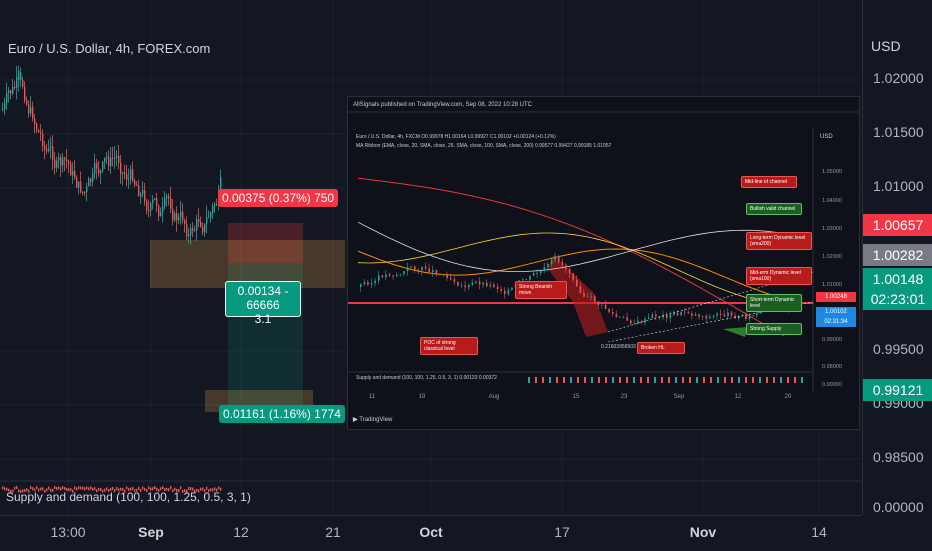 This screenshot has width=932, height=551. What do you see at coordinates (571, 246) in the screenshot?
I see `inset-ema20-line` at bounding box center [571, 246].